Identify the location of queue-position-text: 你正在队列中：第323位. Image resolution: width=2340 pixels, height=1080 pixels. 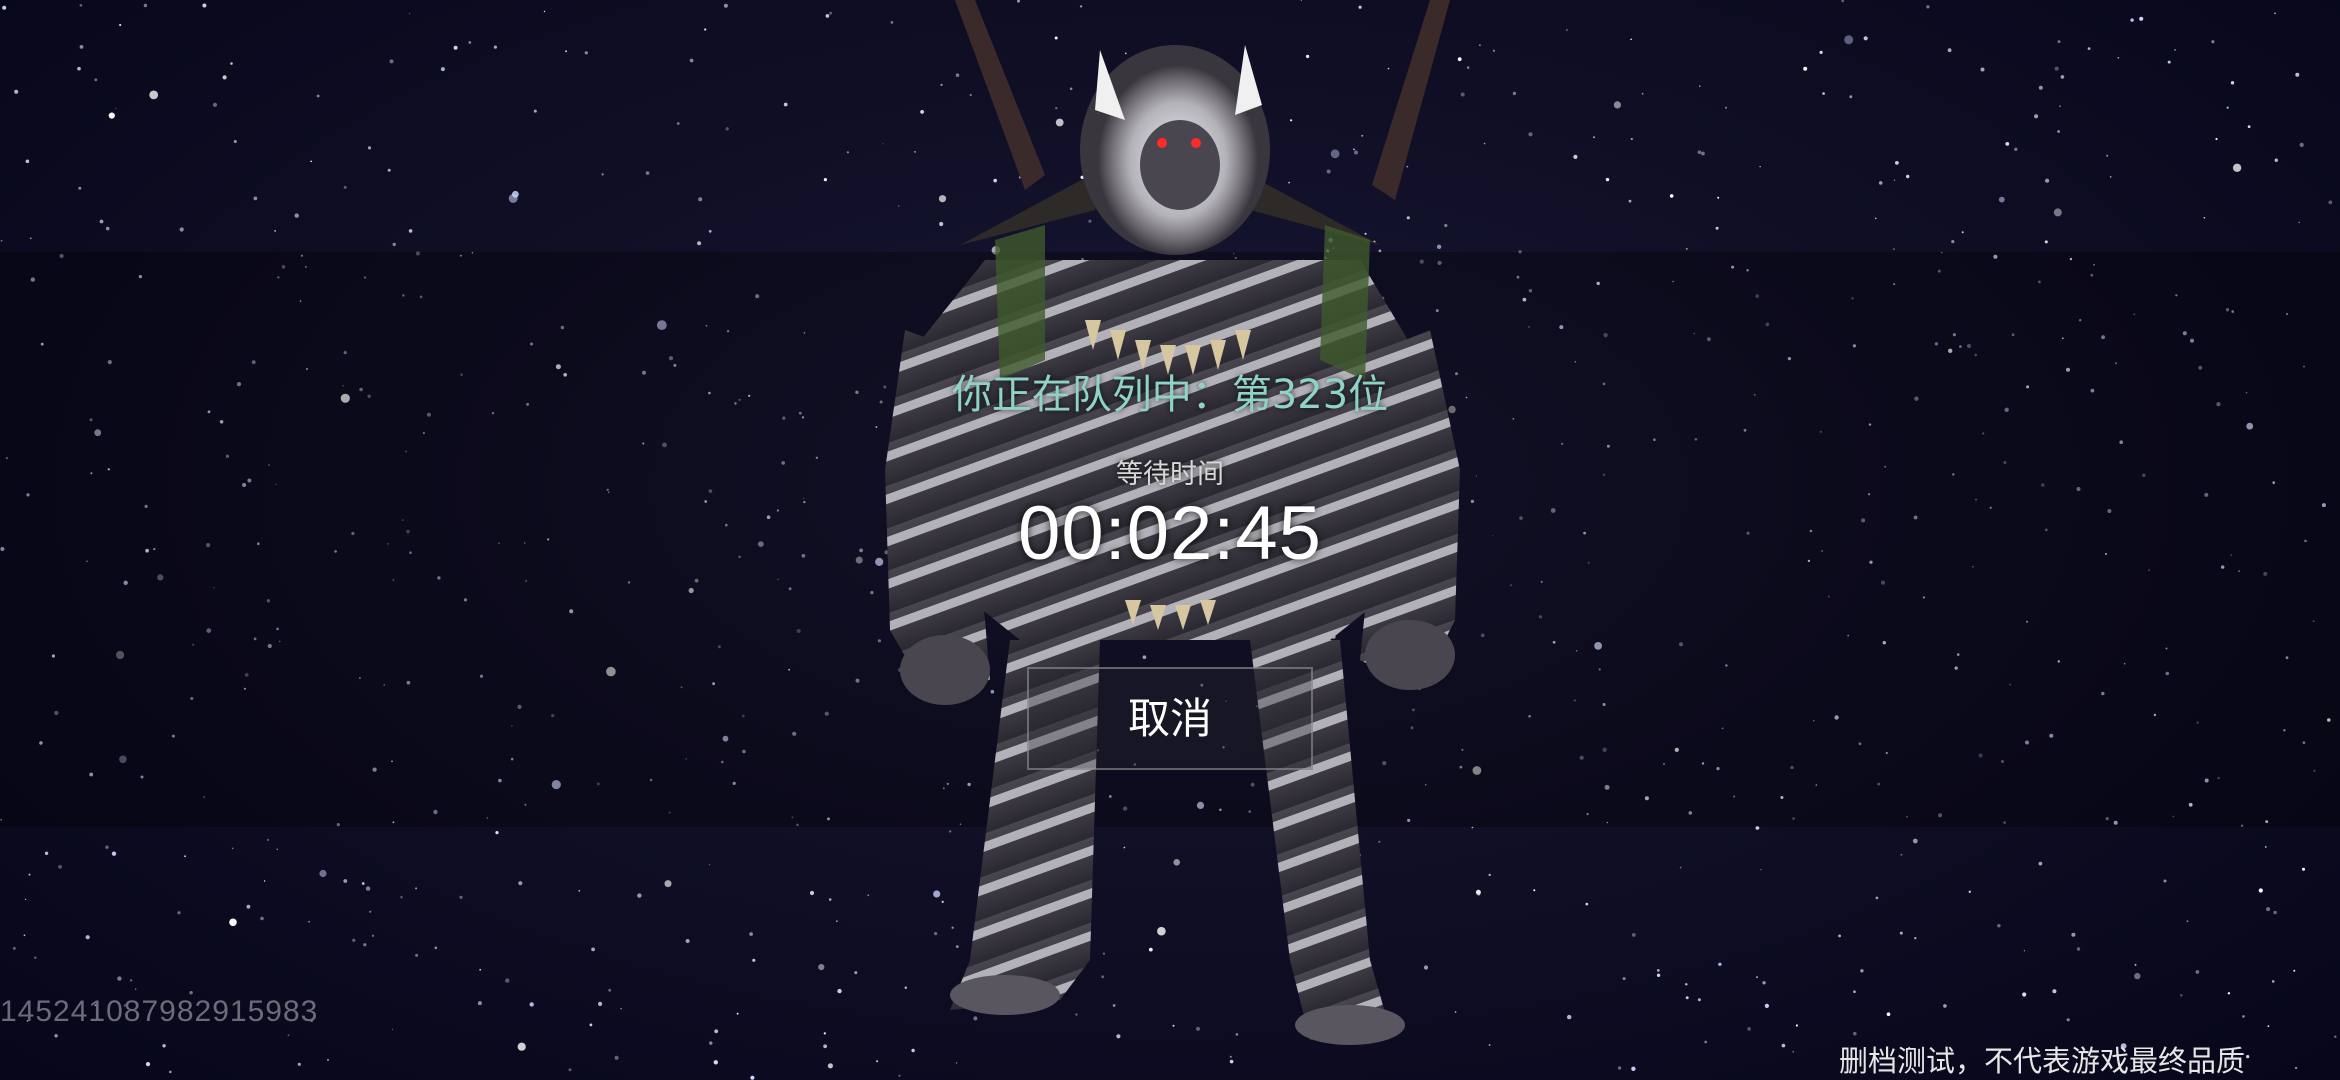
(1170, 391).